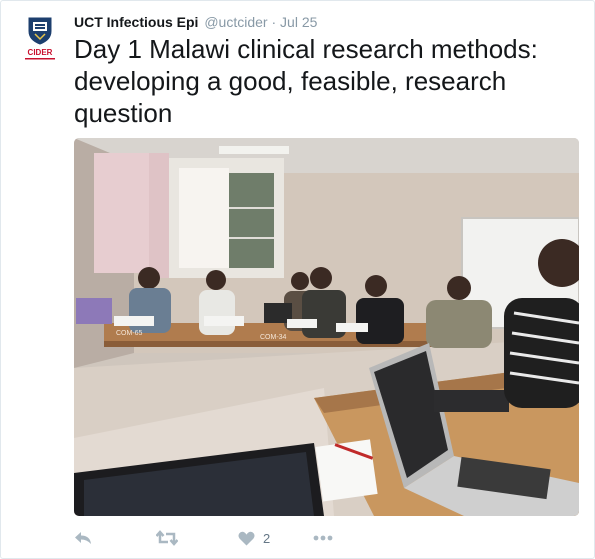  I want to click on like-button: 2, so click(254, 538).